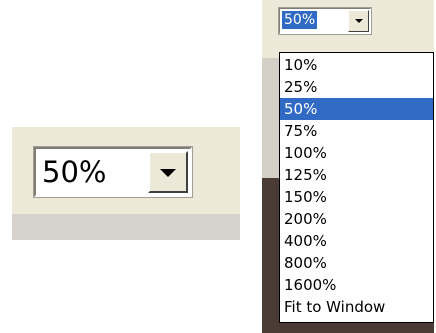  What do you see at coordinates (356, 263) in the screenshot?
I see `zoom-option: 800%` at bounding box center [356, 263].